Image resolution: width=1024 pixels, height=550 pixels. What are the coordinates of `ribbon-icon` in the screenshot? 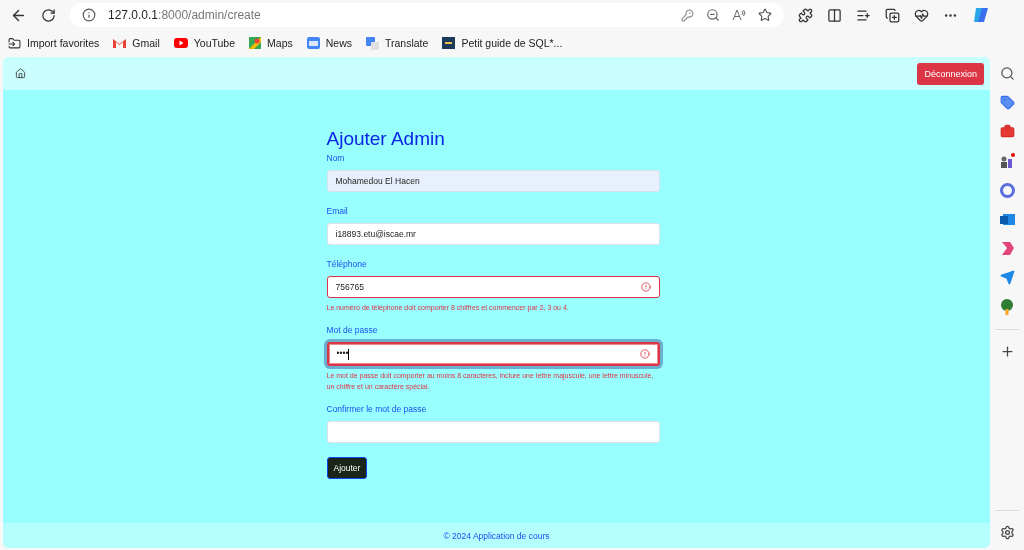 It's located at (1007, 248).